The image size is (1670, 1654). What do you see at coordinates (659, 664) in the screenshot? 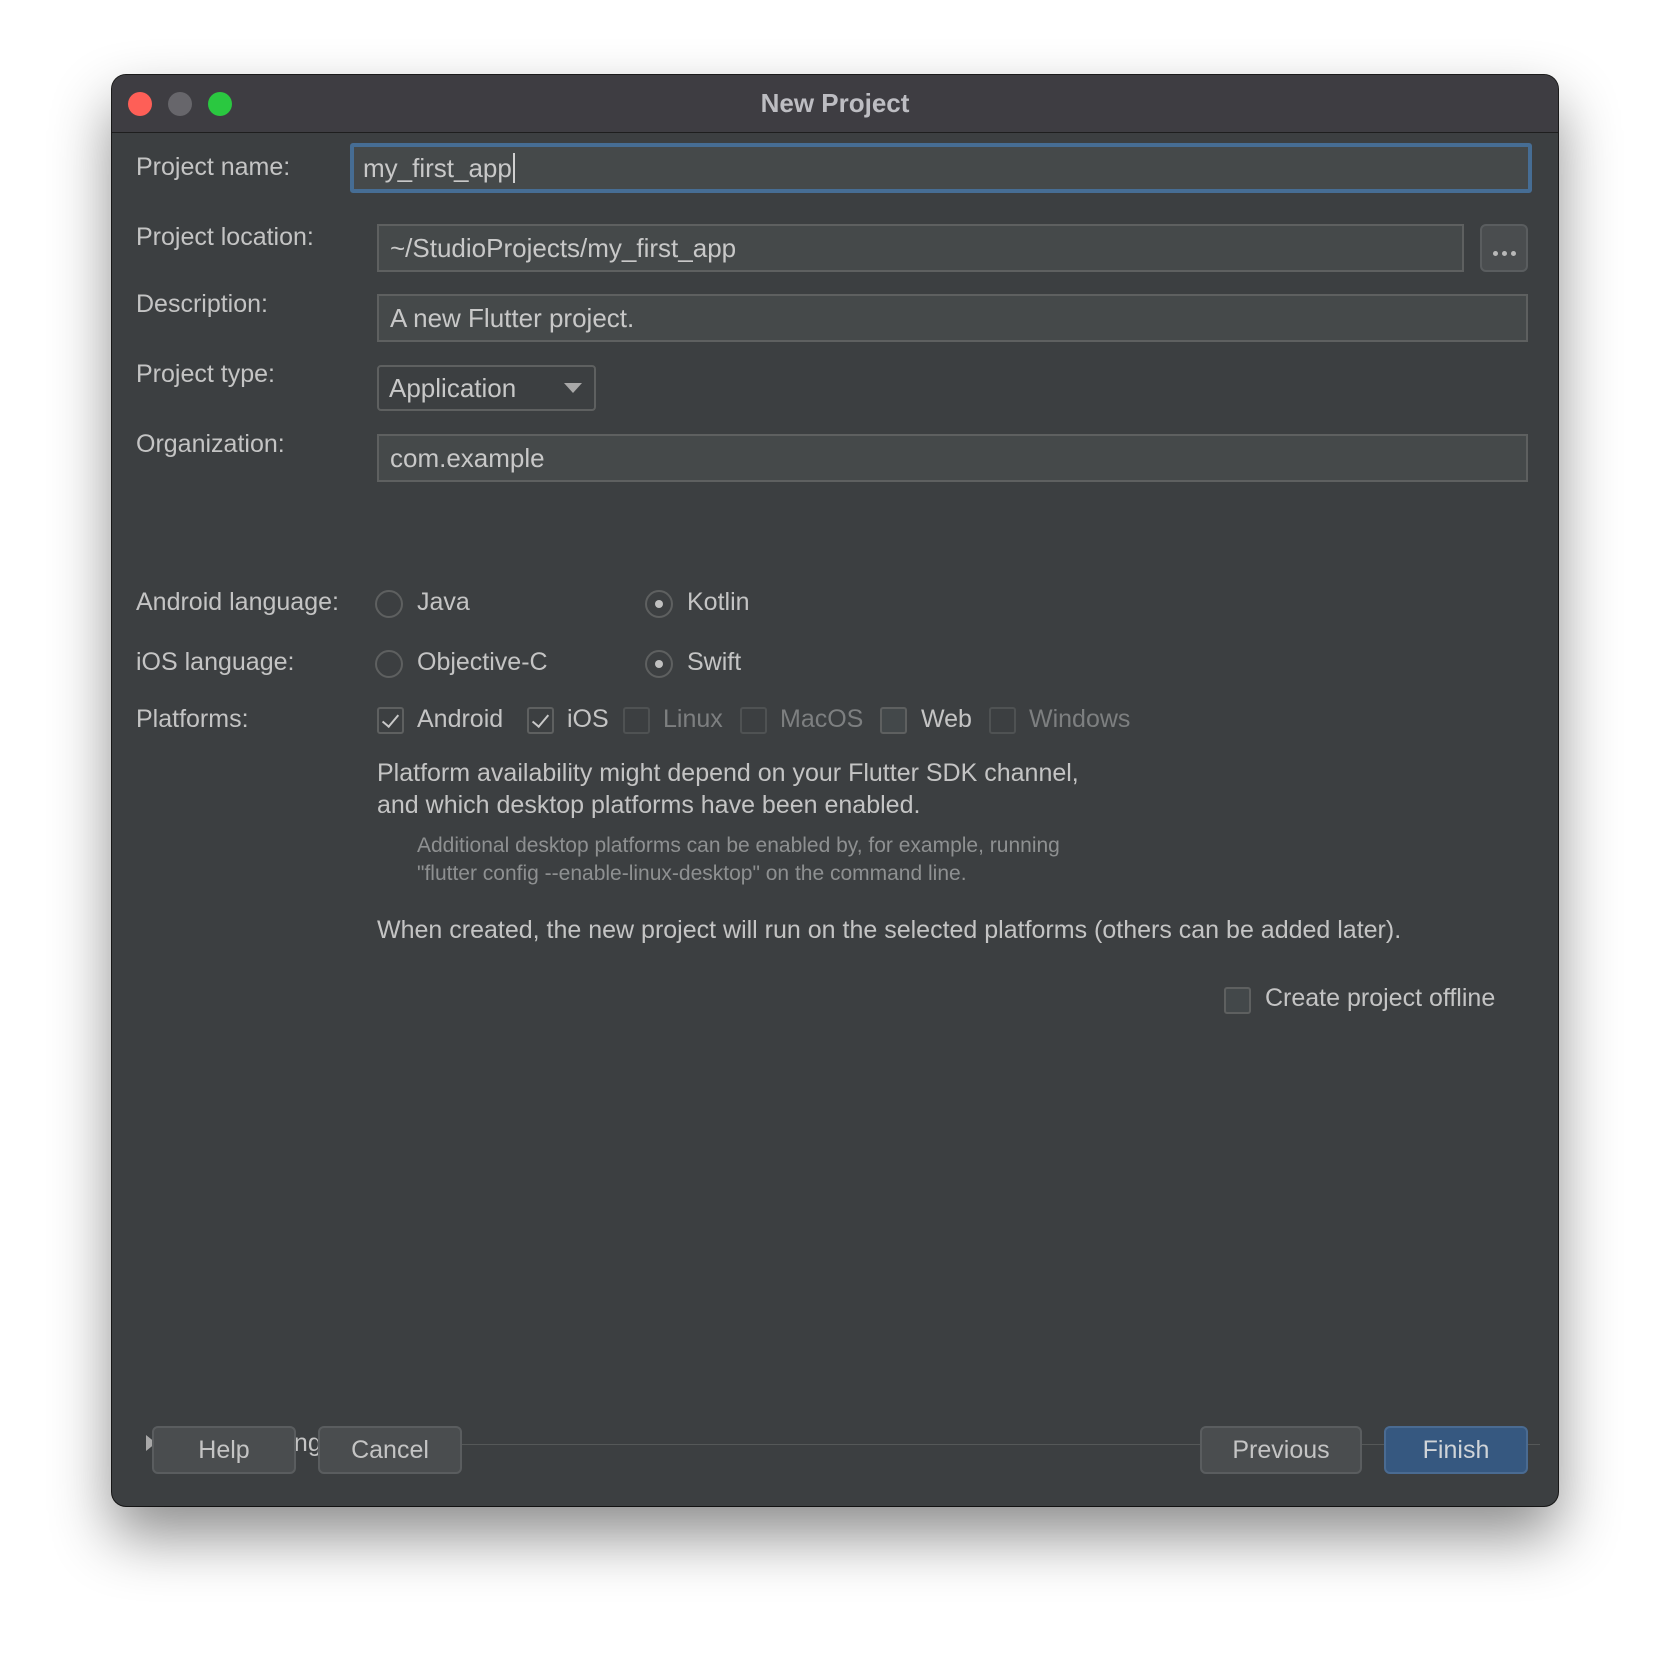
I see `radio-swift` at bounding box center [659, 664].